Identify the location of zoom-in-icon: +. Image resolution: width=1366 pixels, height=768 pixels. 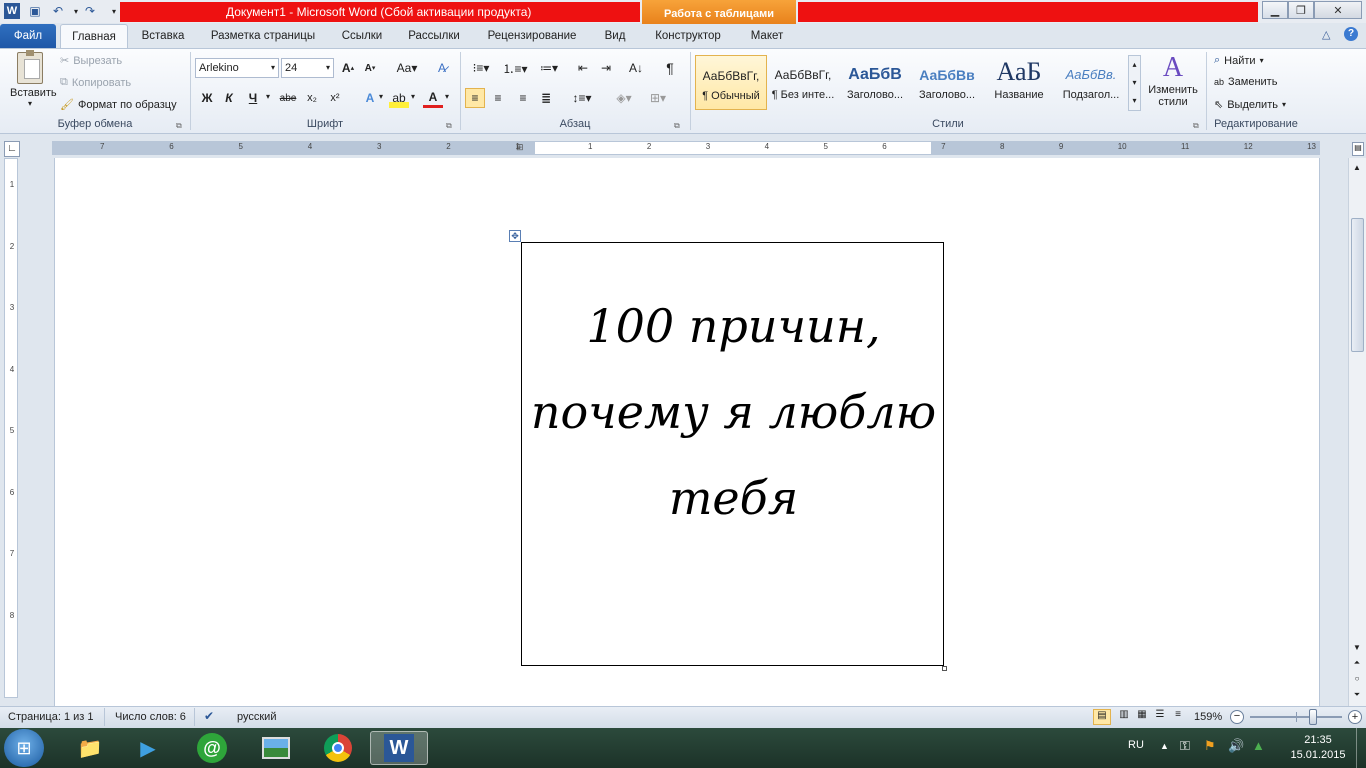
(1355, 717).